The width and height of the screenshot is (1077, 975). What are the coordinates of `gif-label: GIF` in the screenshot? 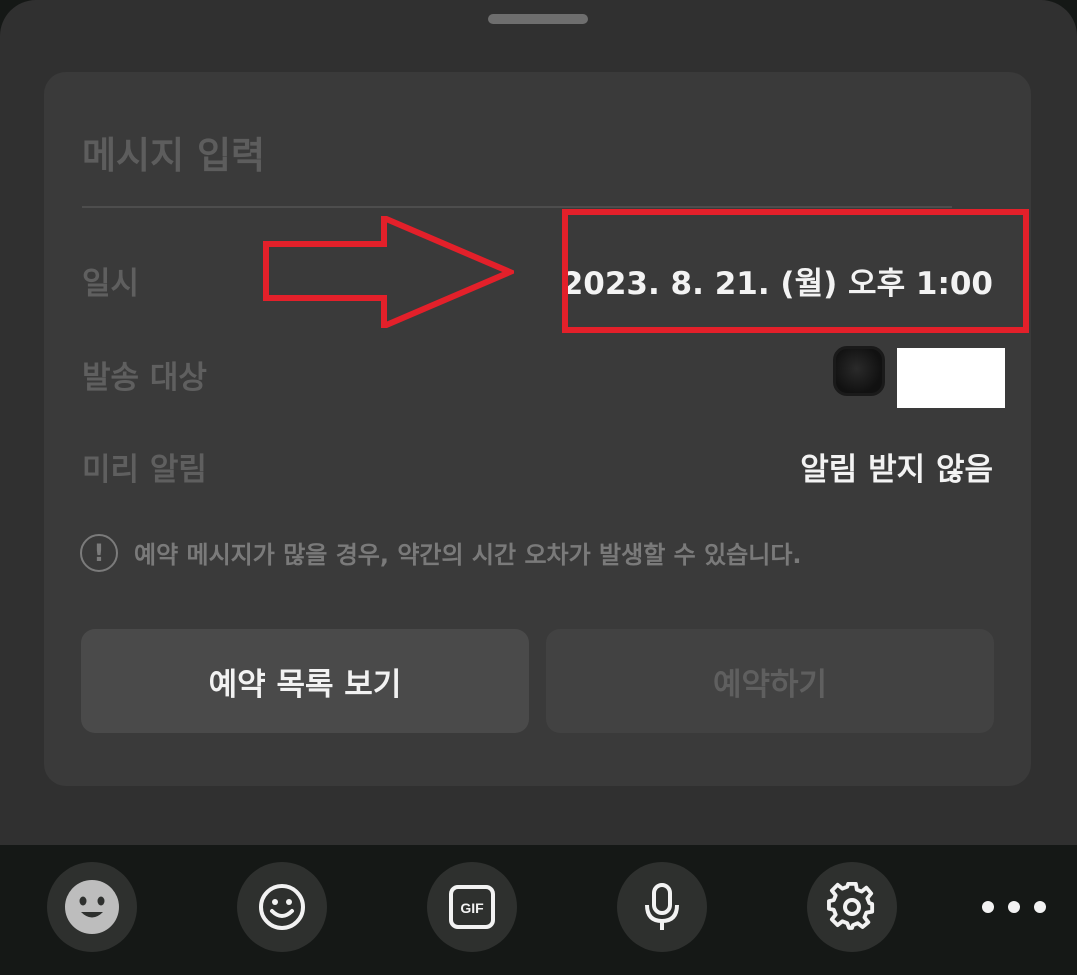 It's located at (472, 908).